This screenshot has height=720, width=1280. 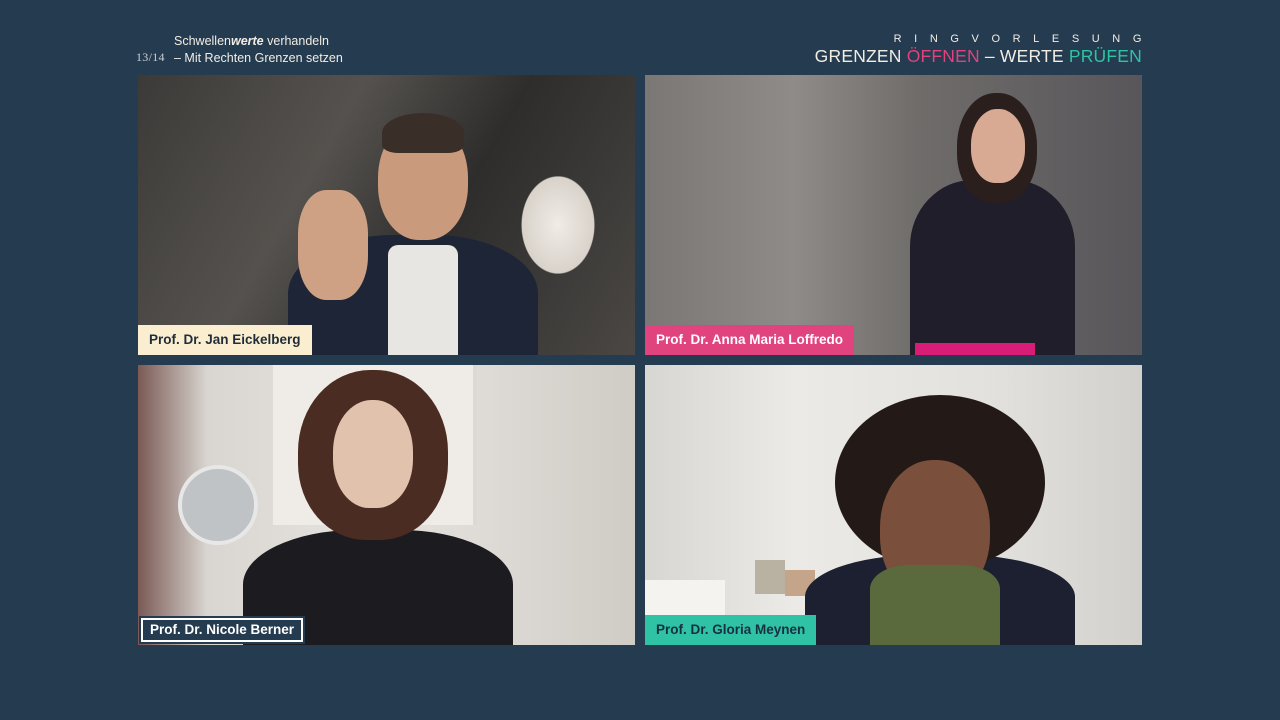 I want to click on nametag: Prof. Dr. Nicole Berner, so click(x=222, y=630).